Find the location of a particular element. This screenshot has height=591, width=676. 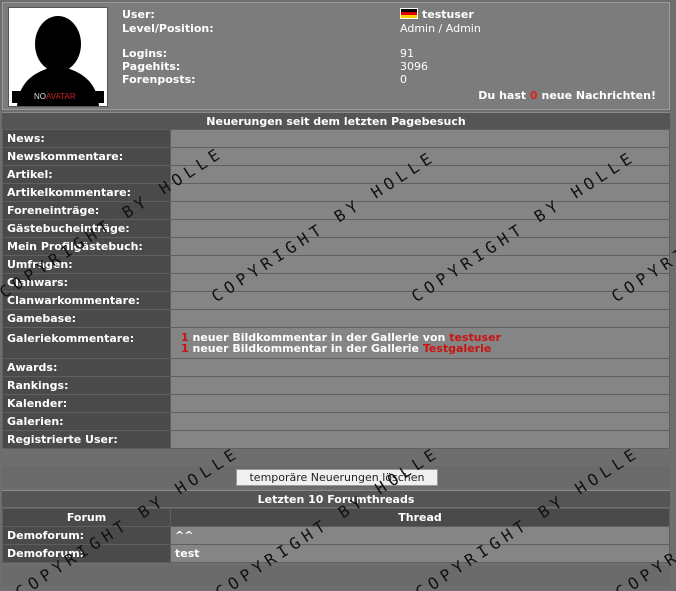

table-row: Clanwars: is located at coordinates (336, 282).